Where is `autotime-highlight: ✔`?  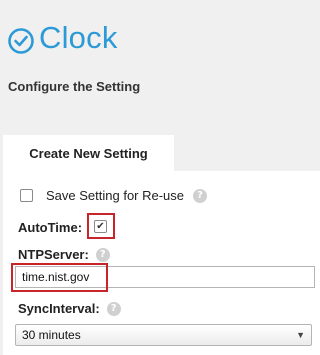
autotime-highlight: ✔ is located at coordinates (101, 226).